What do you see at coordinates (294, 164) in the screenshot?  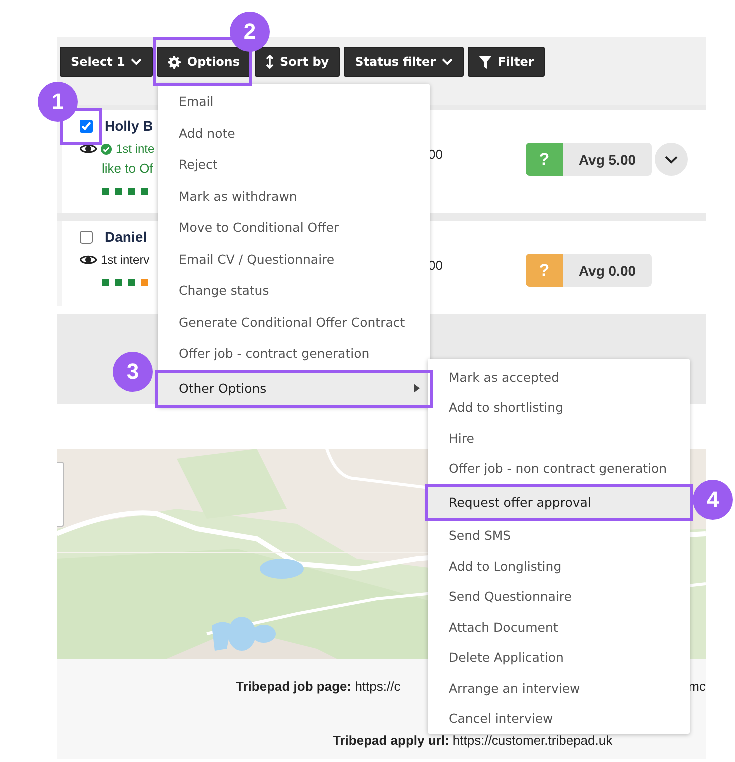 I see `menu-item: Reject` at bounding box center [294, 164].